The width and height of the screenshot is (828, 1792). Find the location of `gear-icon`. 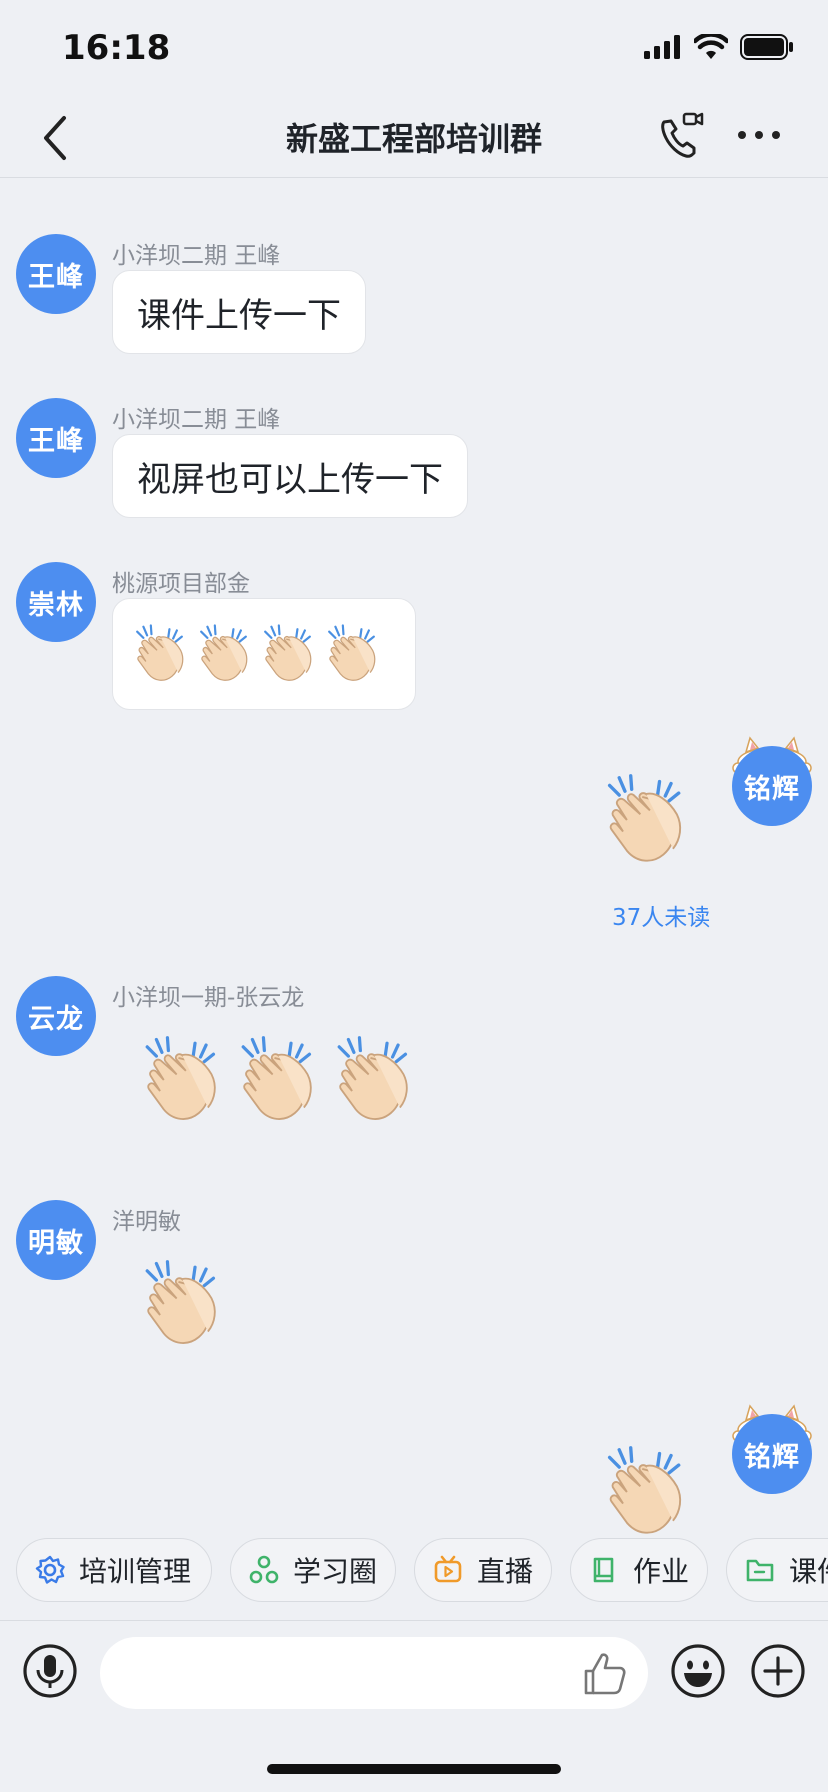

gear-icon is located at coordinates (50, 1569).